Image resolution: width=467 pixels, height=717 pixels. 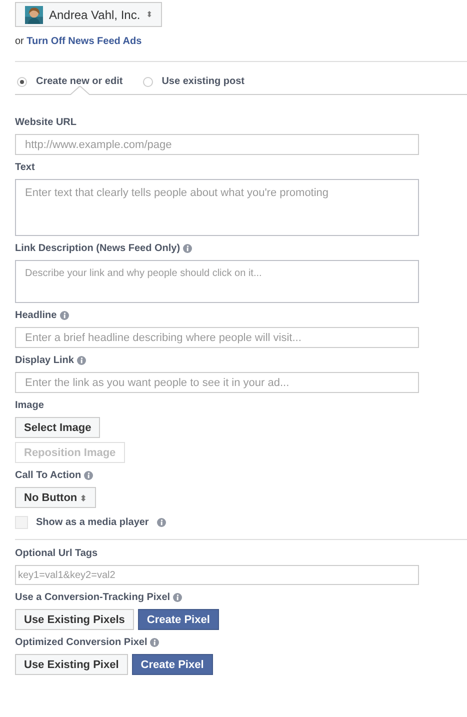 What do you see at coordinates (45, 122) in the screenshot?
I see `field-label: Website URL` at bounding box center [45, 122].